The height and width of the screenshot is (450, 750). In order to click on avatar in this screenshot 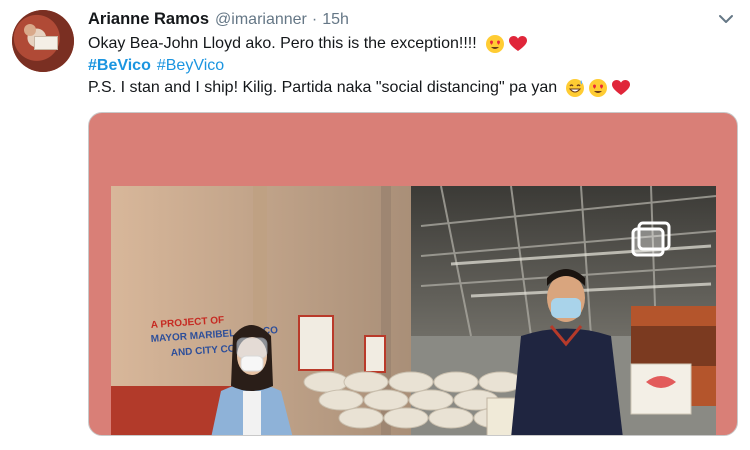, I will do `click(43, 41)`.